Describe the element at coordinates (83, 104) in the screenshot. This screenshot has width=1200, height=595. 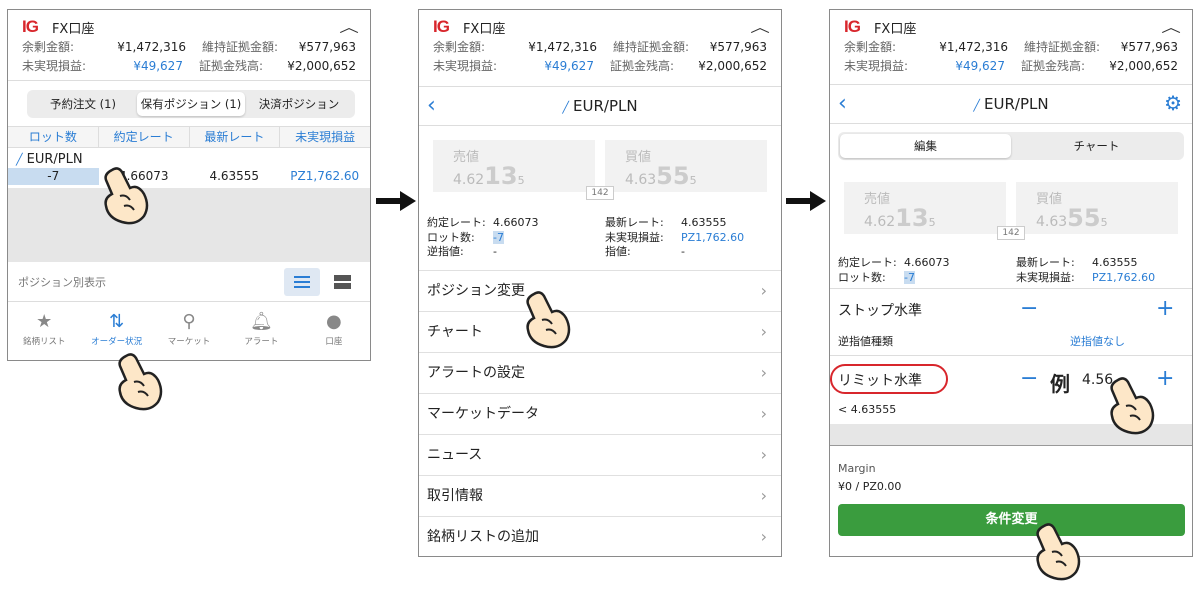
I see `tab-pending-orders: 予約注文 (1)` at that location.